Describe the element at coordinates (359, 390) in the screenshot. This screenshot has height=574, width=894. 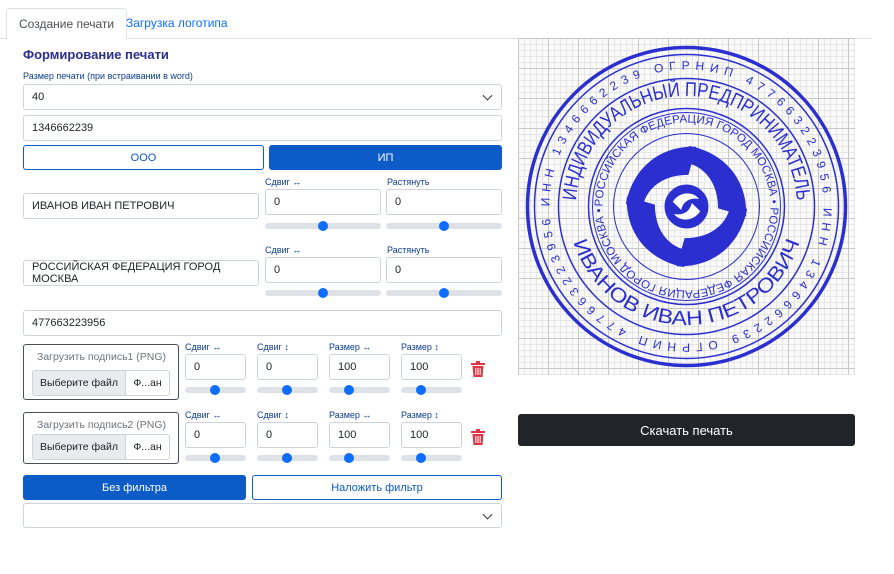
I see `sig1-size-h-slider` at that location.